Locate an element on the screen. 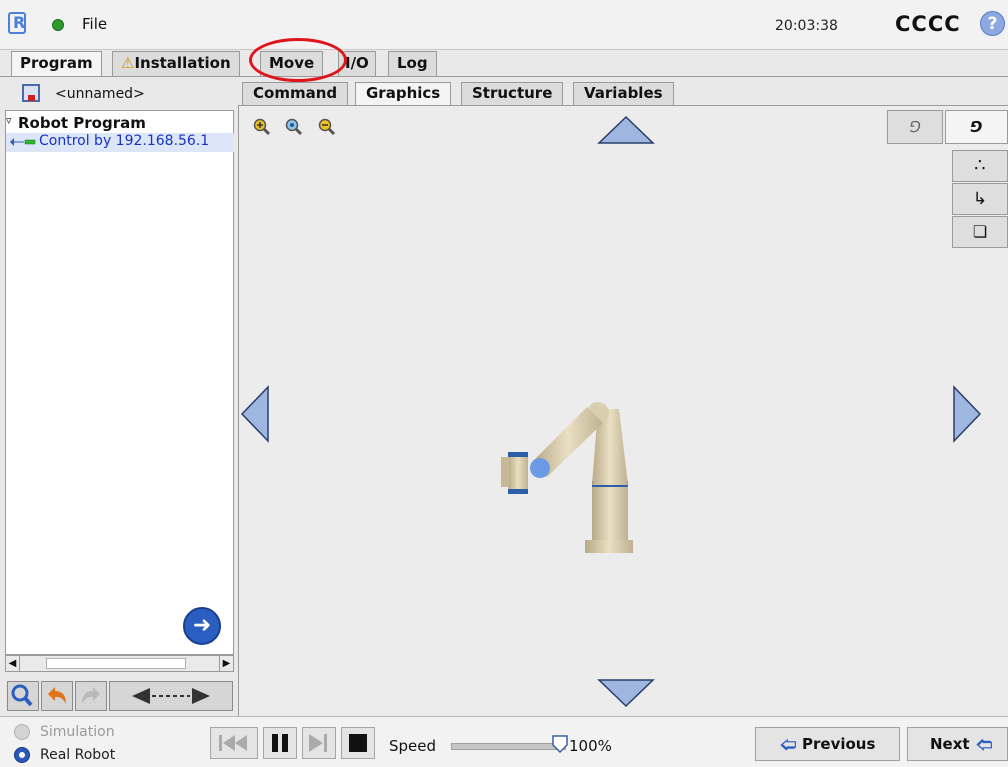  highlight-annotation is located at coordinates (298, 60).